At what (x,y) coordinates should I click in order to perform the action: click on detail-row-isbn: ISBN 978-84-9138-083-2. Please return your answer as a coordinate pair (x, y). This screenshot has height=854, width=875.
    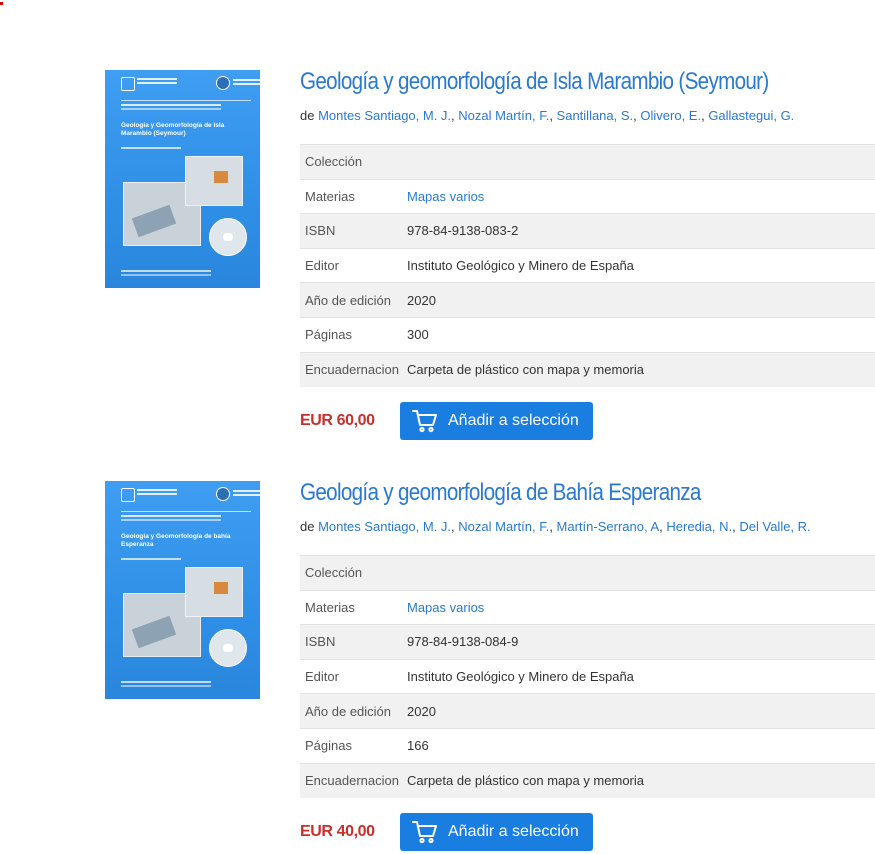
    Looking at the image, I should click on (587, 231).